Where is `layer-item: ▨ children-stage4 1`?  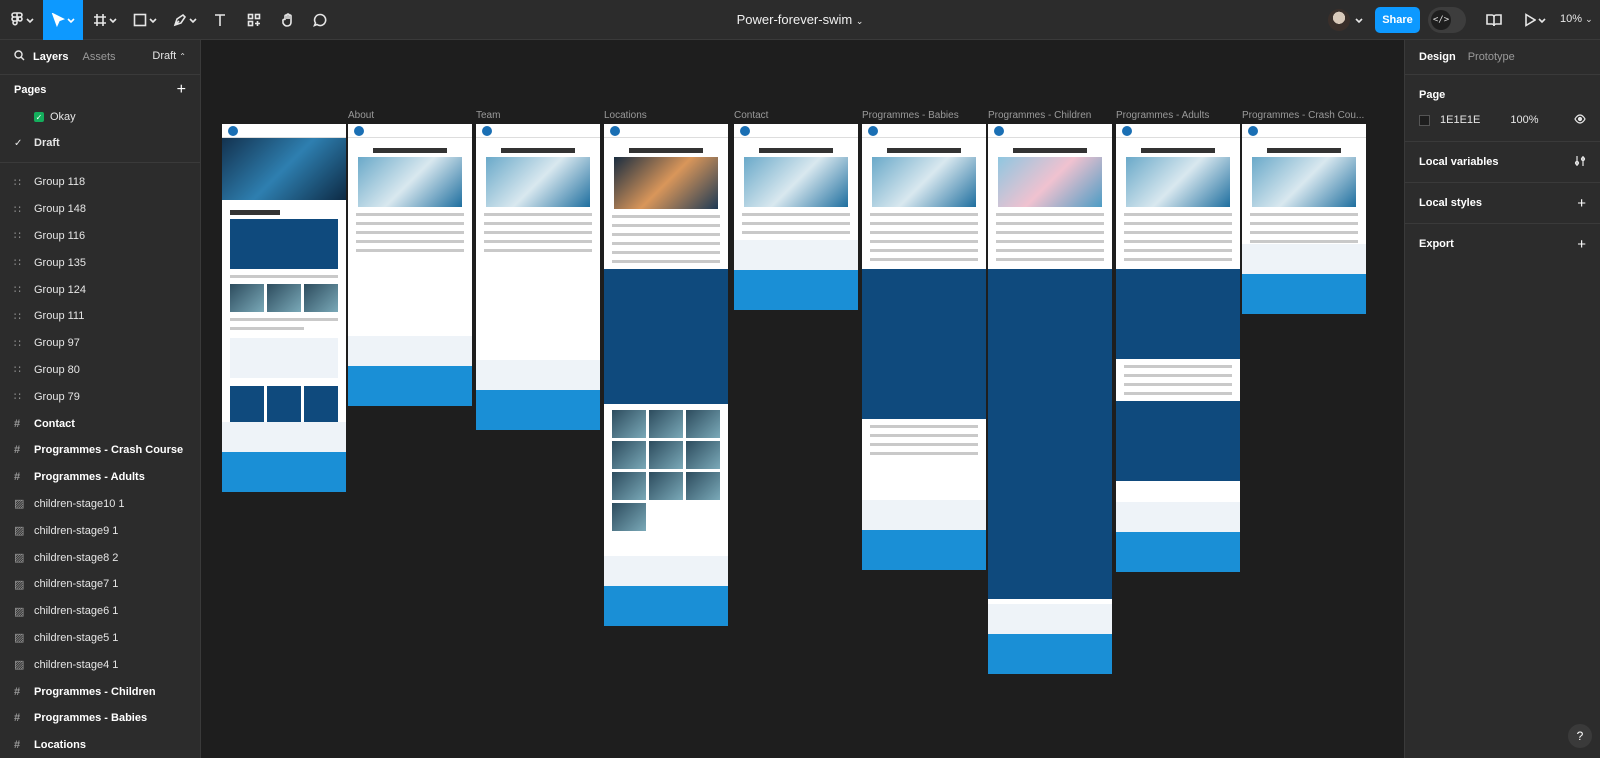
layer-item: ▨ children-stage4 1 is located at coordinates (100, 664).